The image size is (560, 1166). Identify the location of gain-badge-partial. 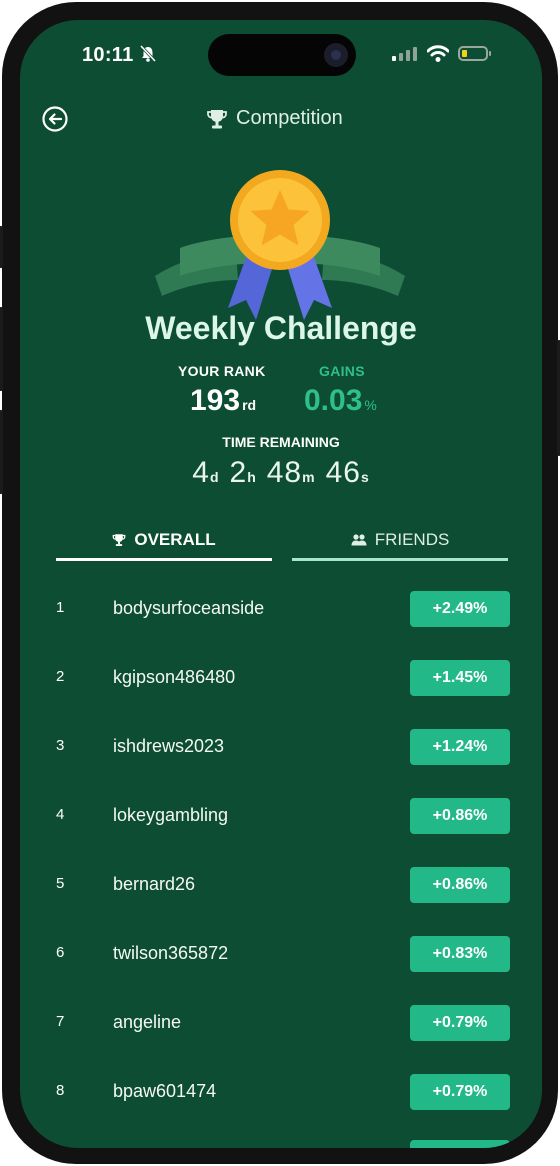
(460, 1144).